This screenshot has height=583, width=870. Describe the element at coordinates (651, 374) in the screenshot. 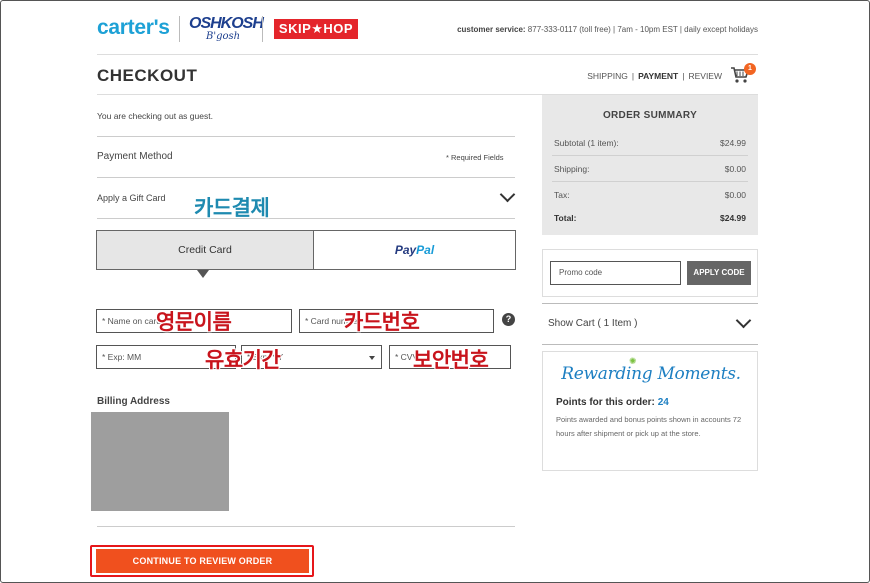

I see `rewards-logo-text: Rewarding Moments.` at that location.